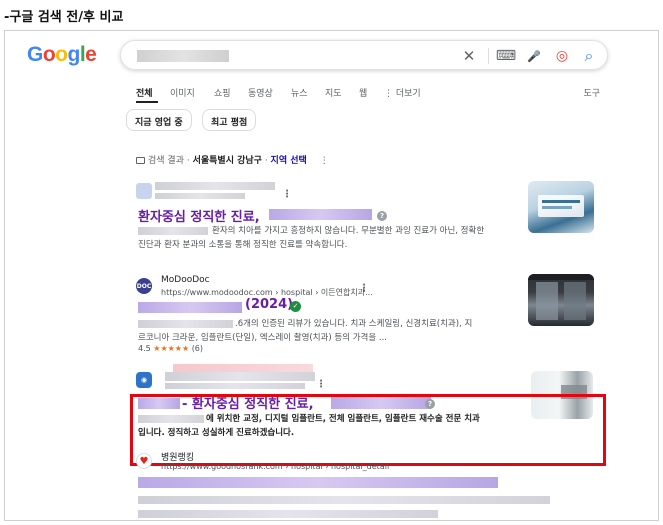 The image size is (663, 525). What do you see at coordinates (269, 304) in the screenshot?
I see `result-title: (2024)` at bounding box center [269, 304].